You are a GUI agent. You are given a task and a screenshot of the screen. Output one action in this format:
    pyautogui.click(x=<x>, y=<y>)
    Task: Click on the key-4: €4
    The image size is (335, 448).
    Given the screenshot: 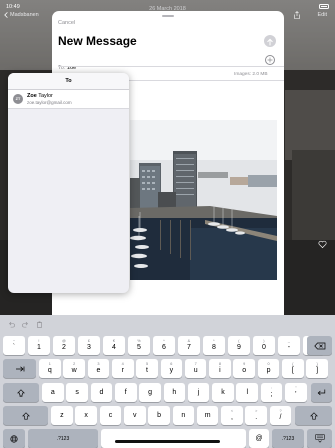 What is the action you would take?
    pyautogui.click(x=113, y=345)
    